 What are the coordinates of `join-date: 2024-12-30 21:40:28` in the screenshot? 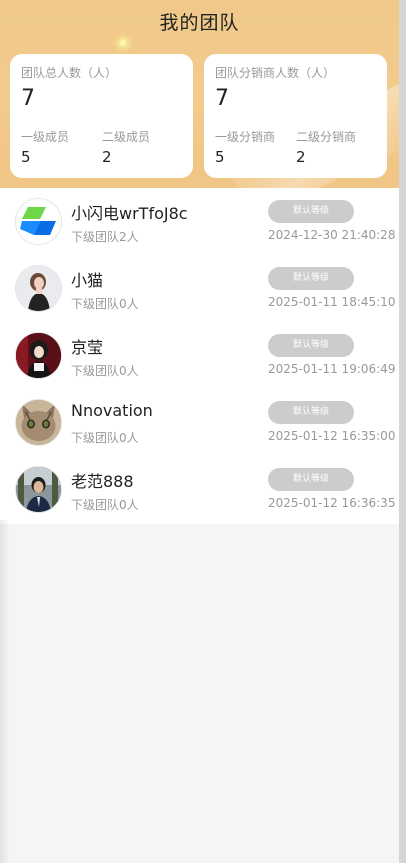 It's located at (332, 235).